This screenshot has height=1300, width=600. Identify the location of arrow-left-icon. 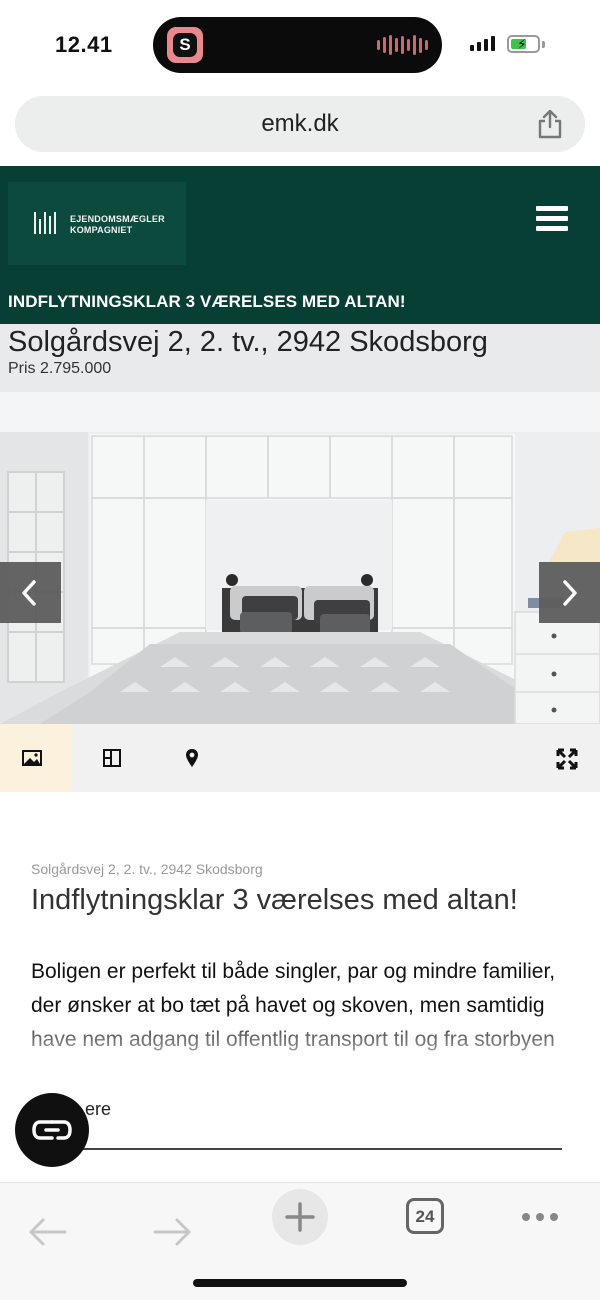
(48, 1232).